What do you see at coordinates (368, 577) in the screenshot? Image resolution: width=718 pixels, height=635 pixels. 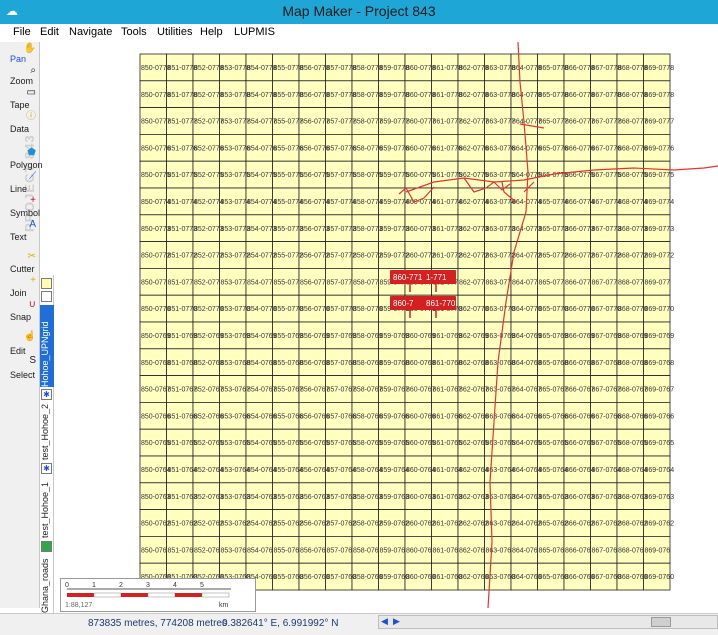 I see `grid-cell-label: 858-0760` at bounding box center [368, 577].